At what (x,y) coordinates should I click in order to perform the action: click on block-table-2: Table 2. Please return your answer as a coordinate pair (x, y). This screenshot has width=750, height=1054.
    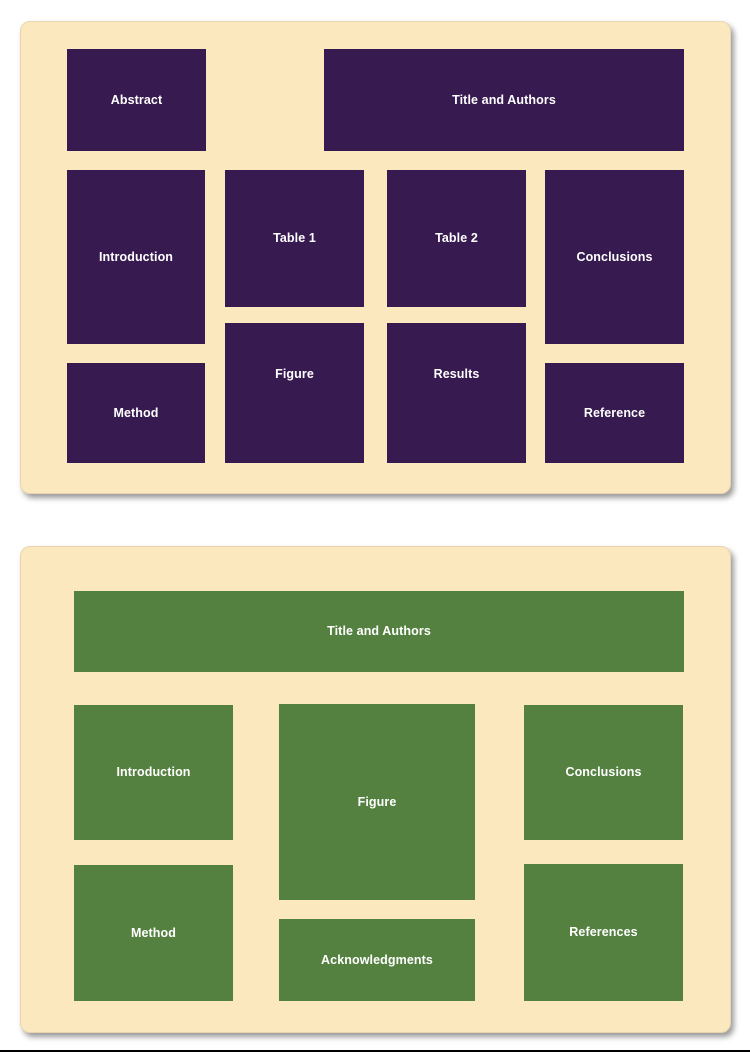
    Looking at the image, I should click on (456, 238).